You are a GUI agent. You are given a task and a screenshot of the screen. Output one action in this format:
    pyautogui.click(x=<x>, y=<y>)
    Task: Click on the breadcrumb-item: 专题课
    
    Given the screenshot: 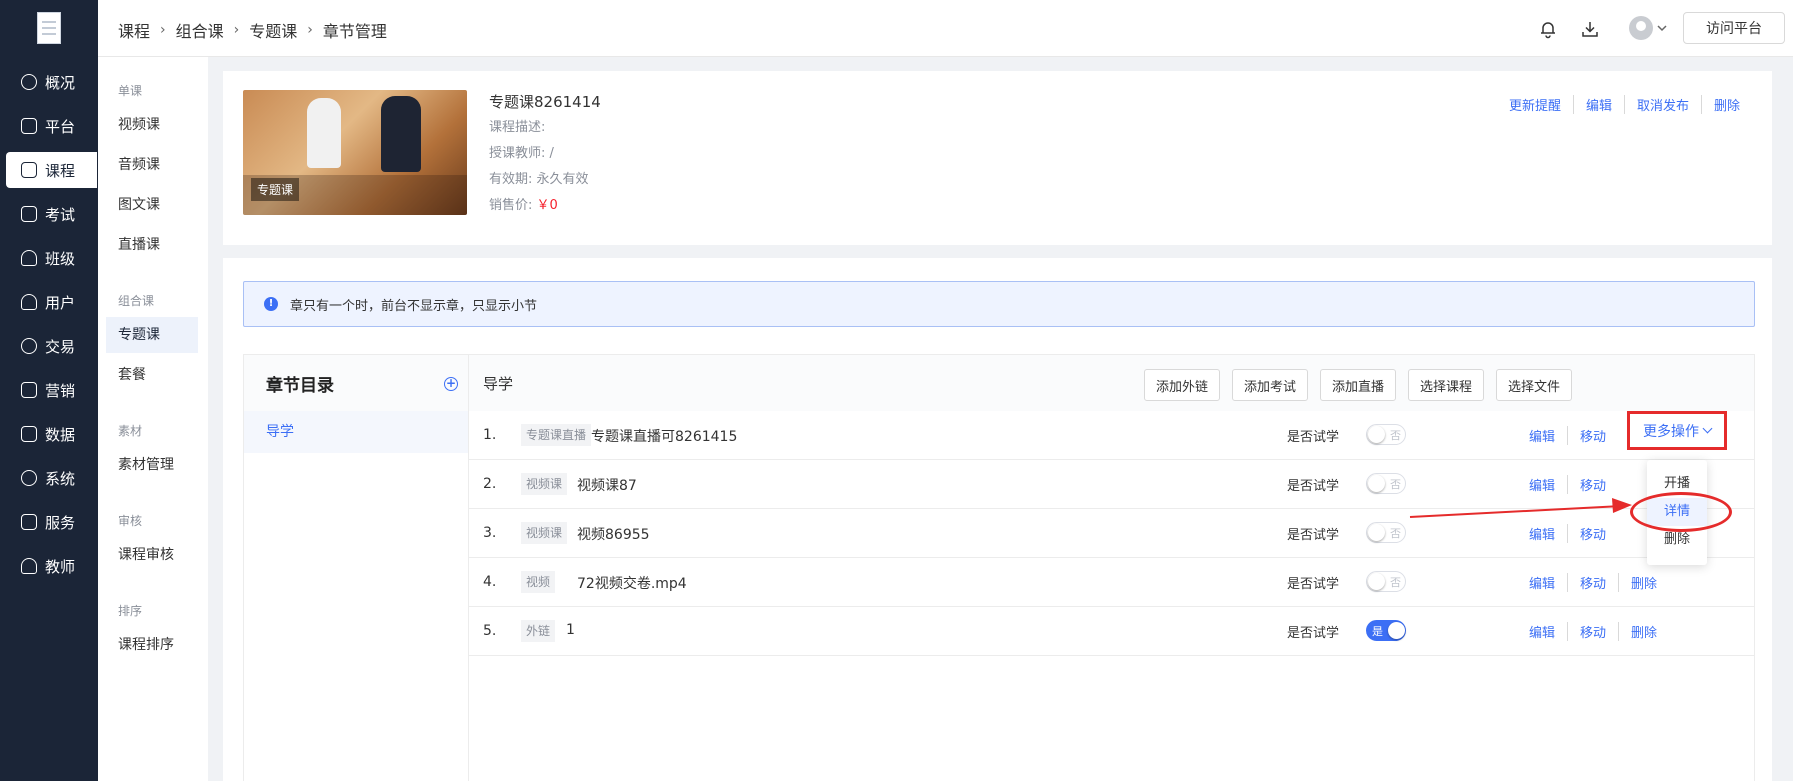 What is the action you would take?
    pyautogui.click(x=273, y=30)
    